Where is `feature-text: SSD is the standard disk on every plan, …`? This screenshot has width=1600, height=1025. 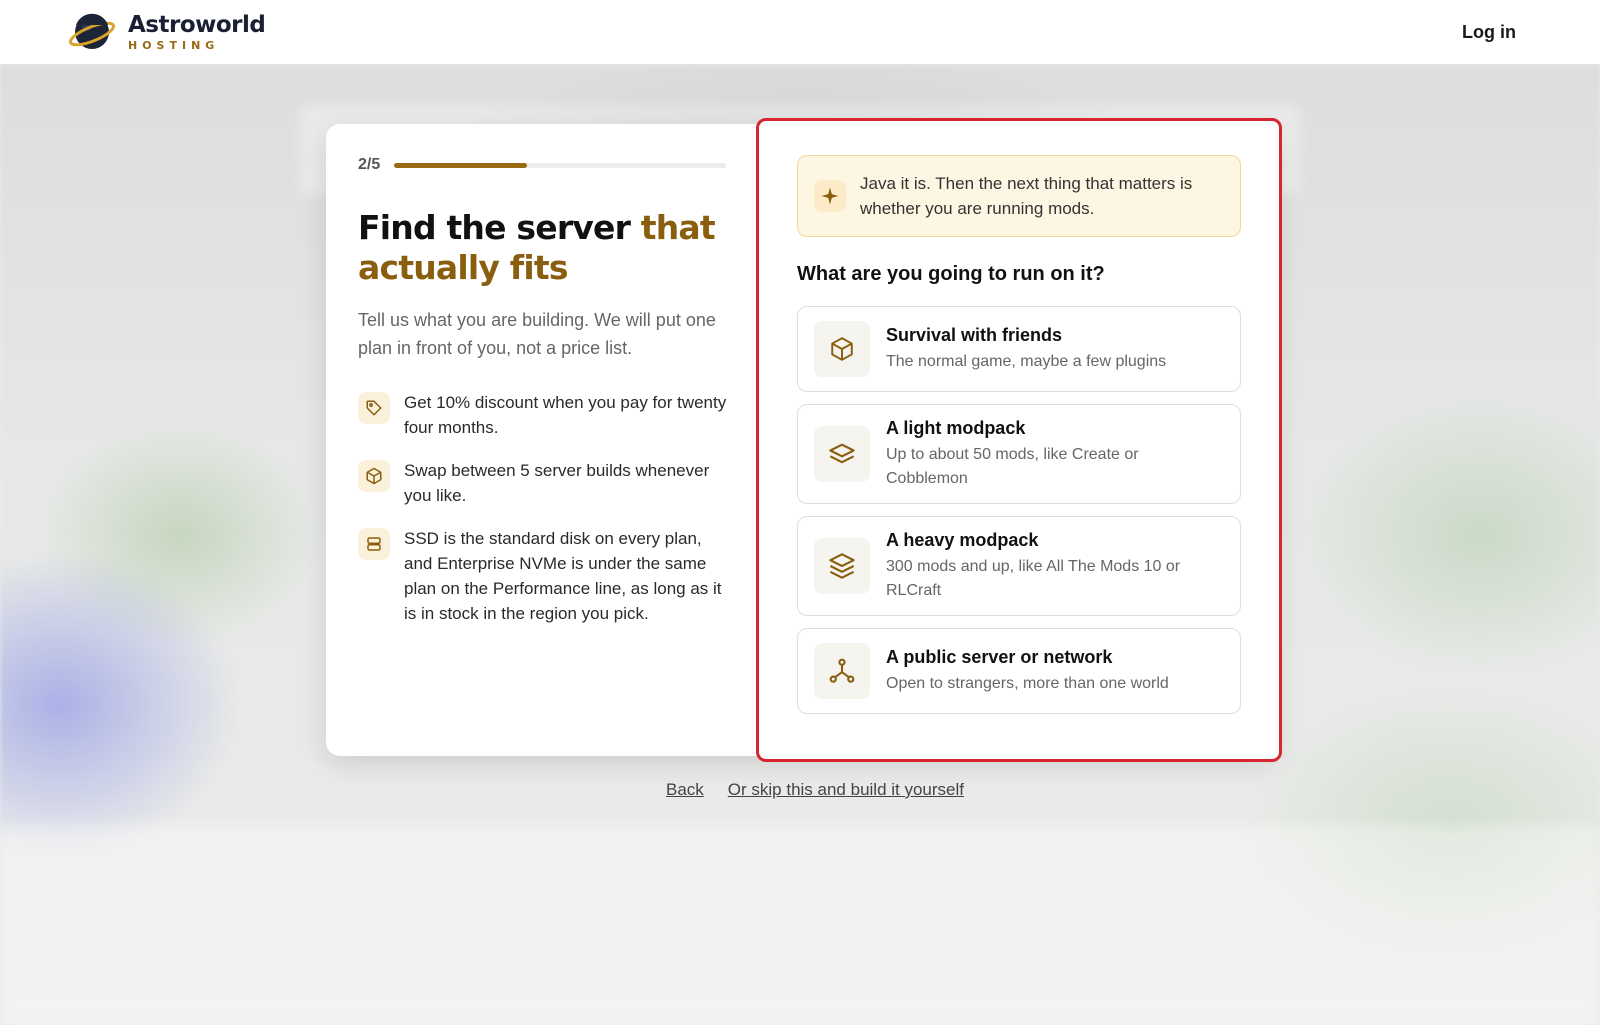 feature-text: SSD is the standard disk on every plan, … is located at coordinates (563, 576).